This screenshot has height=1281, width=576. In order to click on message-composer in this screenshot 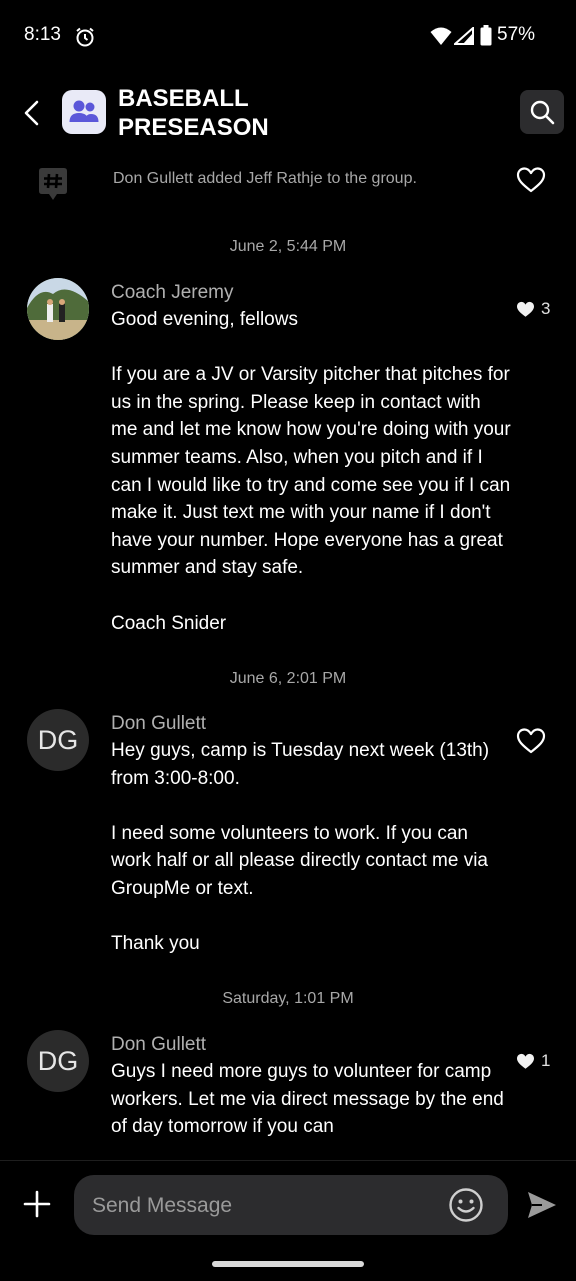, I will do `click(288, 1220)`.